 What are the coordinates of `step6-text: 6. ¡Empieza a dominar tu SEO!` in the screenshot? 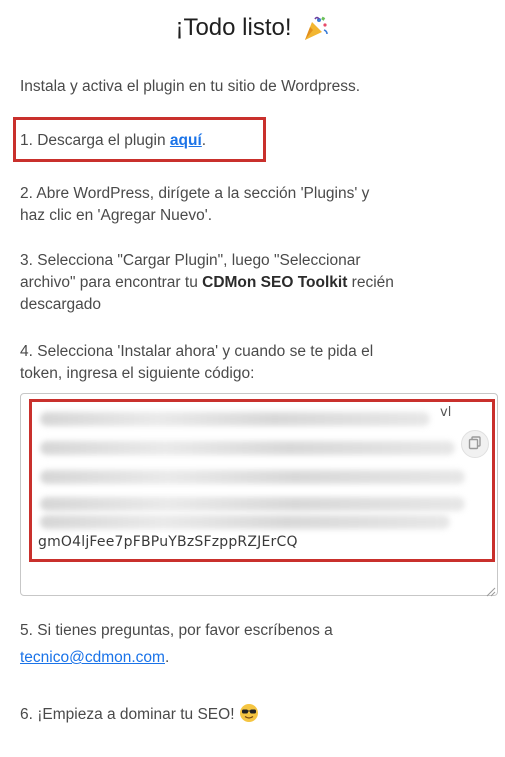 It's located at (129, 714).